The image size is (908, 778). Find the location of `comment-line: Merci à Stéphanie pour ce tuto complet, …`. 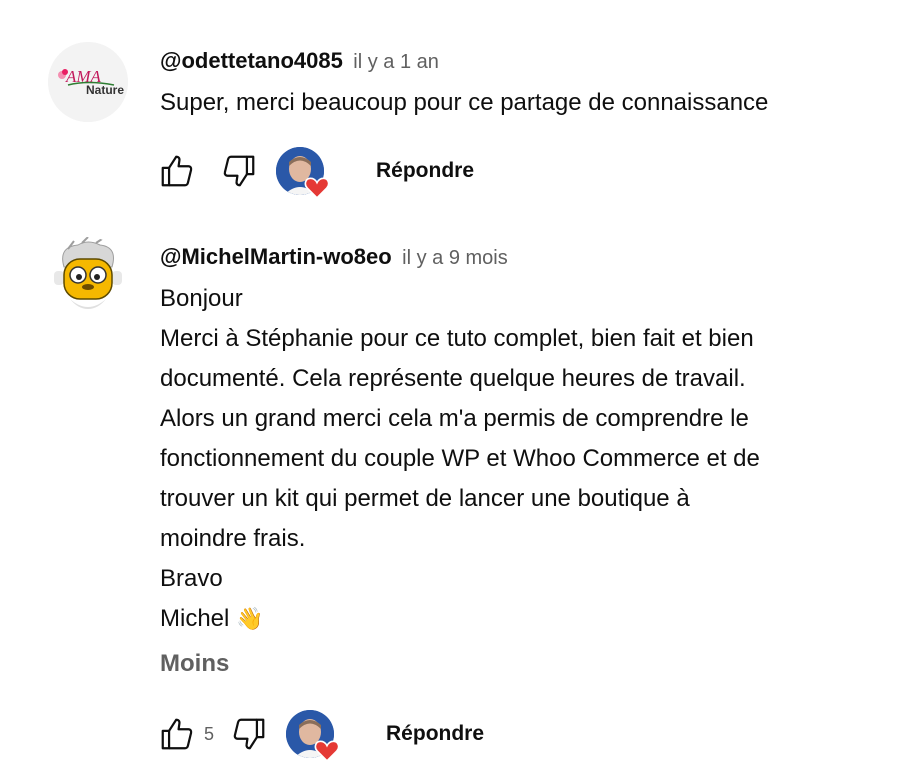

comment-line: Merci à Stéphanie pour ce tuto complet, … is located at coordinates (457, 338).